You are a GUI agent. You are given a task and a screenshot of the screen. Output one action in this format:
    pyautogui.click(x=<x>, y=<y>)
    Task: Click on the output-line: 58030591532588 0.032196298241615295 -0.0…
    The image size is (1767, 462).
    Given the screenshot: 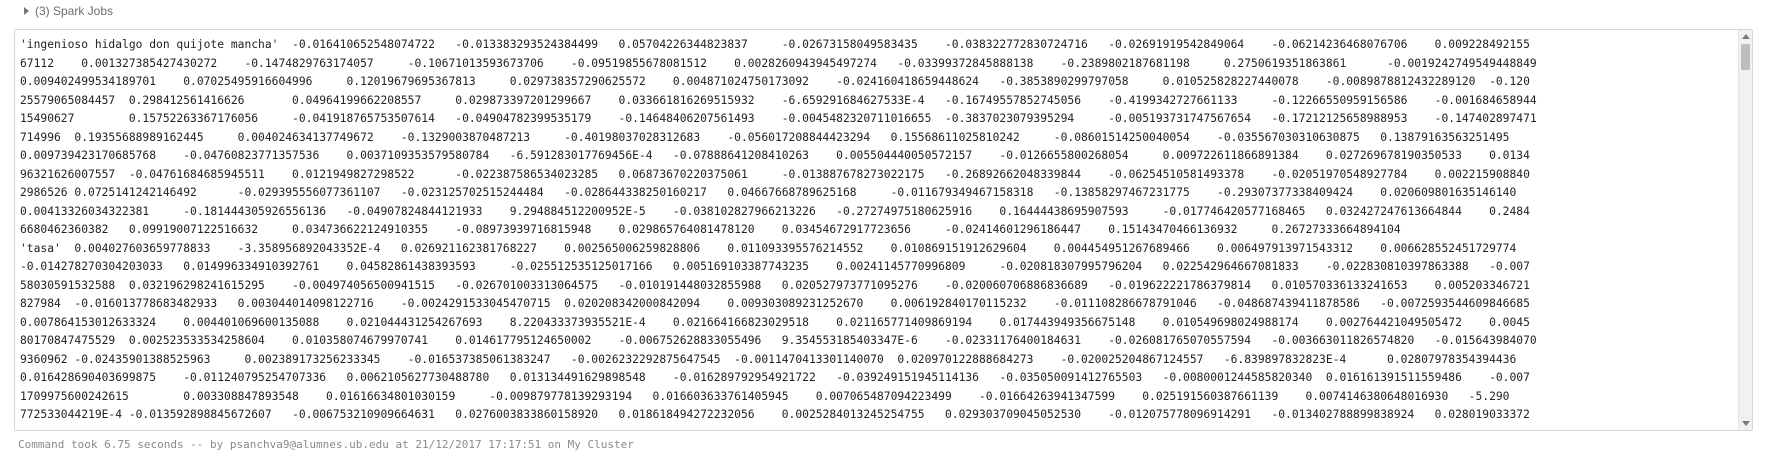 What is the action you would take?
    pyautogui.click(x=775, y=285)
    